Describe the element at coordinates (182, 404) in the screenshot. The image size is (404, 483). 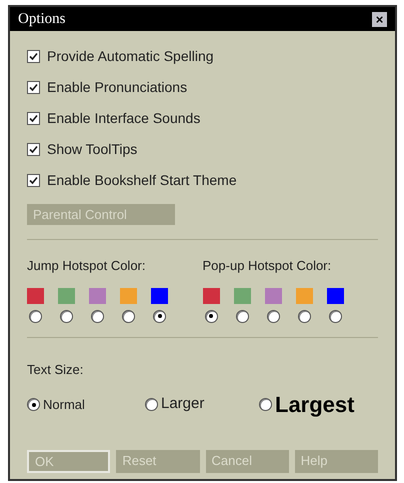
I see `radio-label: Larger` at that location.